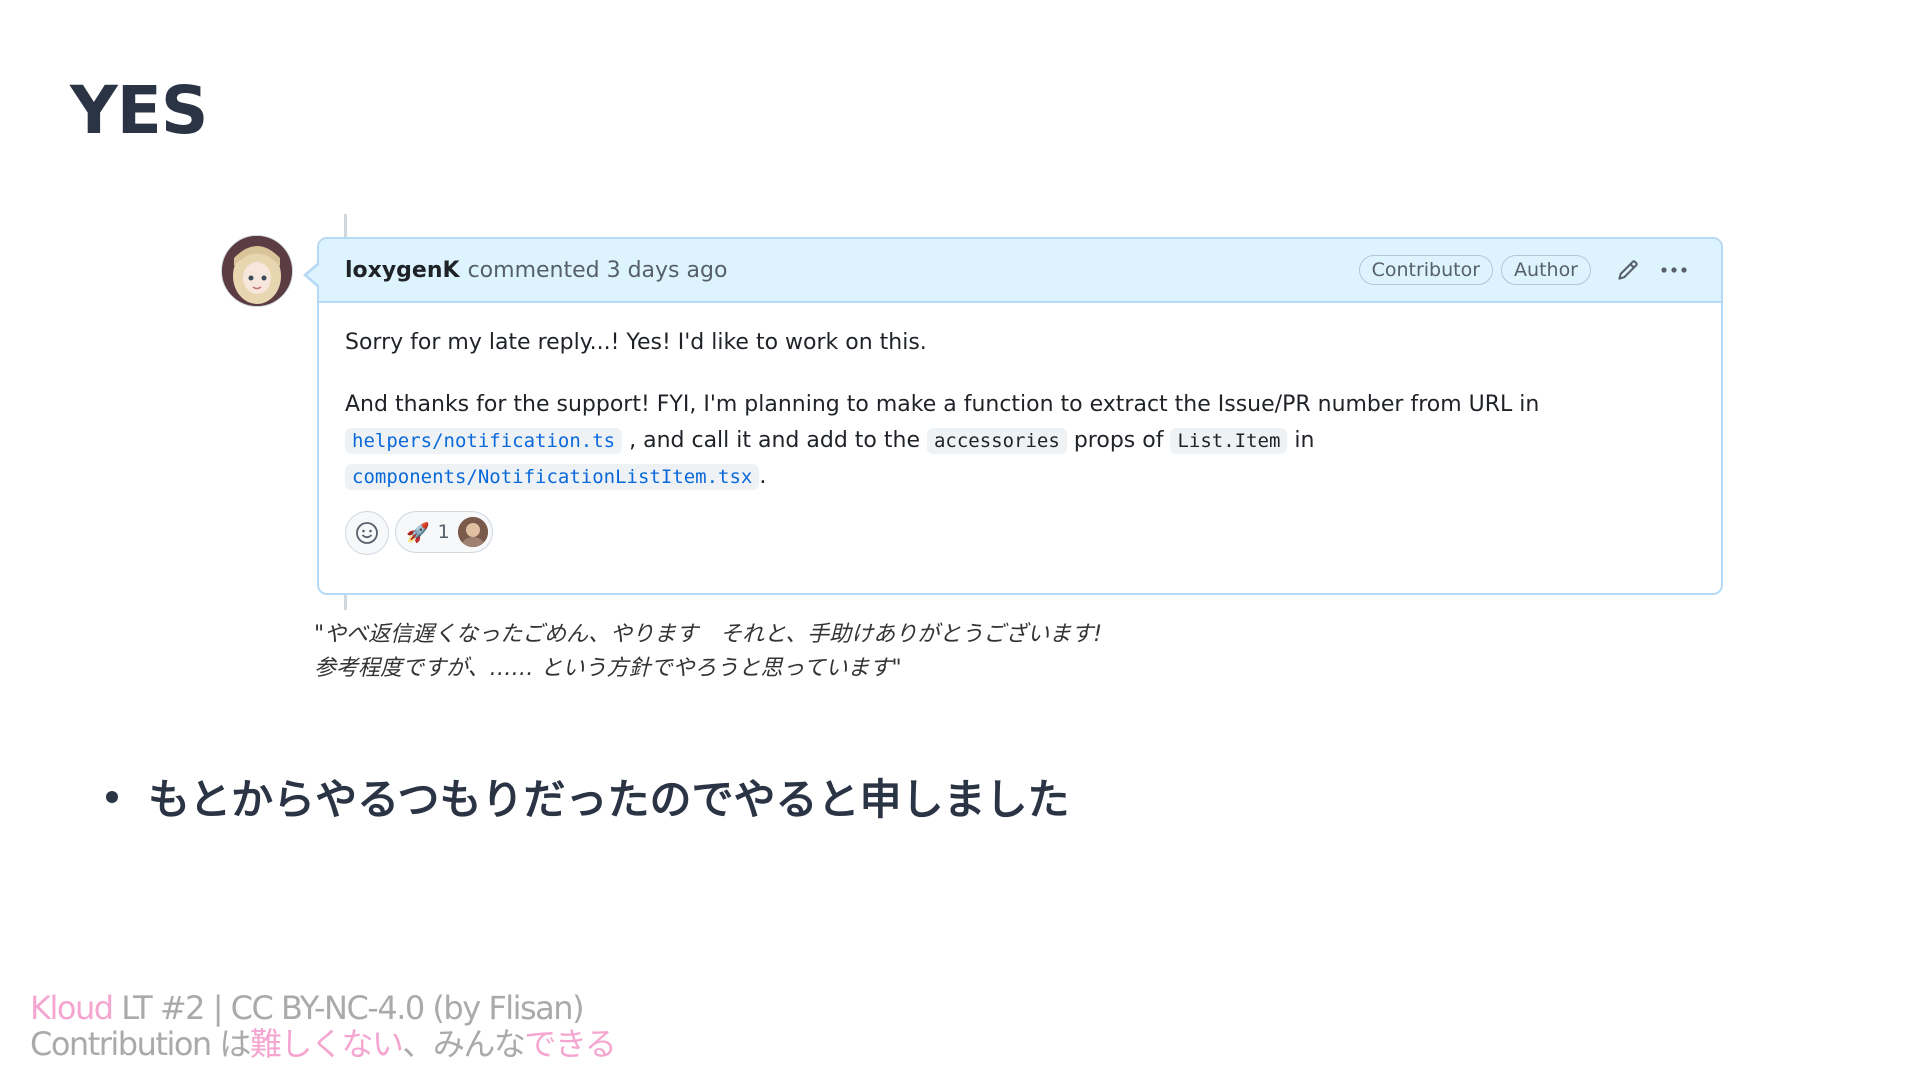 The height and width of the screenshot is (1080, 1920). Describe the element at coordinates (570, 1044) in the screenshot. I see `footer-text-accent: できる` at that location.